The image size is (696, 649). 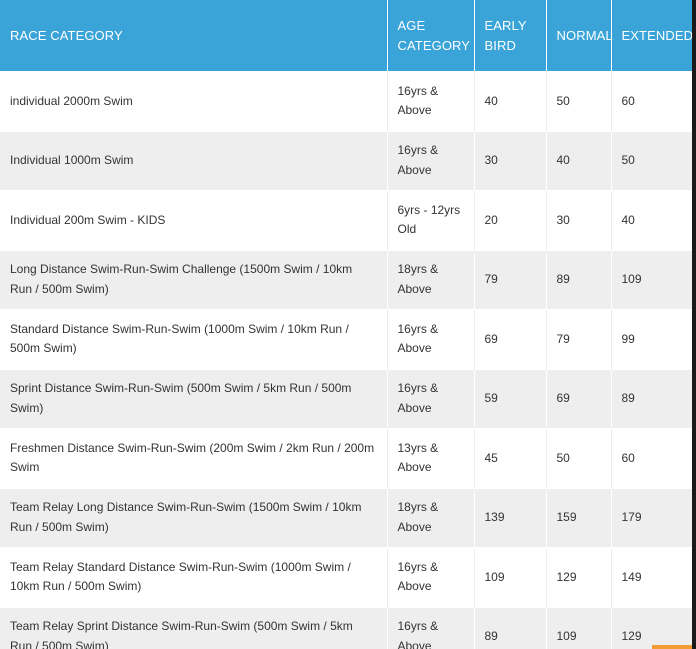 I want to click on early-bird-price-cell: 139, so click(x=510, y=517).